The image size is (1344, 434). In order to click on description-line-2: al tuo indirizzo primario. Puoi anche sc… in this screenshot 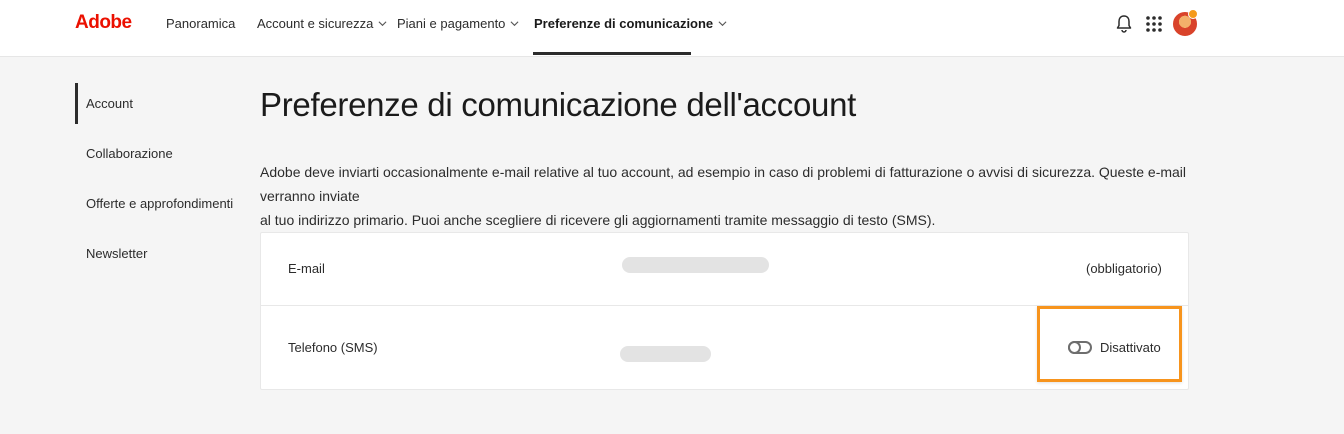, I will do `click(598, 220)`.